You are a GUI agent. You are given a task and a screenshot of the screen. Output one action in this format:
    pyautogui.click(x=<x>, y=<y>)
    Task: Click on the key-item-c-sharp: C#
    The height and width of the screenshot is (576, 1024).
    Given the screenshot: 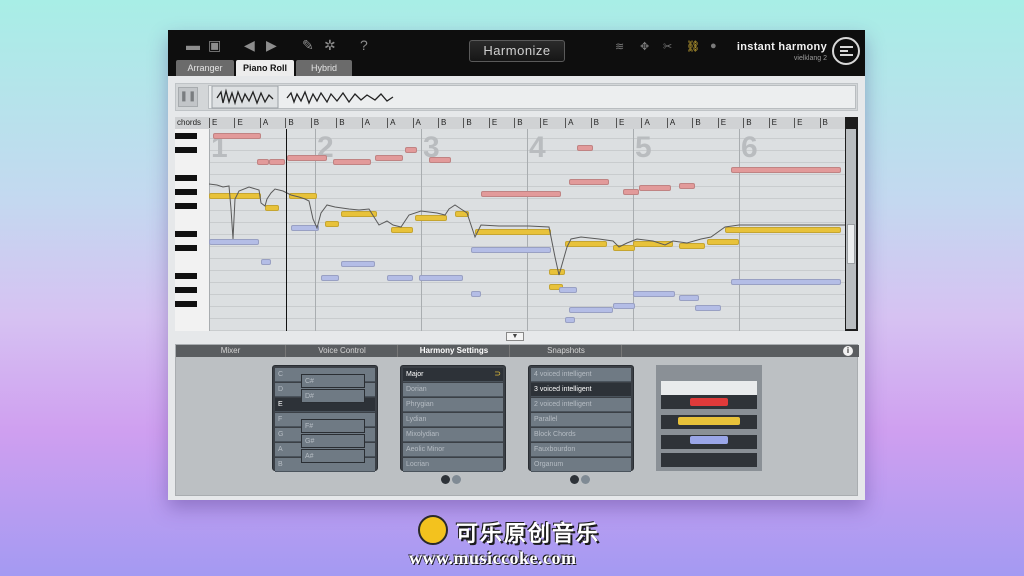 What is the action you would take?
    pyautogui.click(x=333, y=381)
    